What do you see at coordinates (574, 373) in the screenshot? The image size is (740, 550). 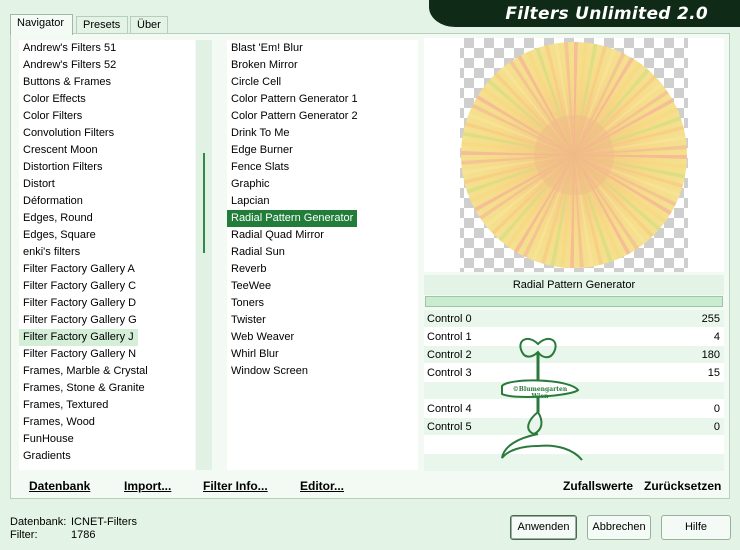 I see `control-row-3: Control 3 15` at bounding box center [574, 373].